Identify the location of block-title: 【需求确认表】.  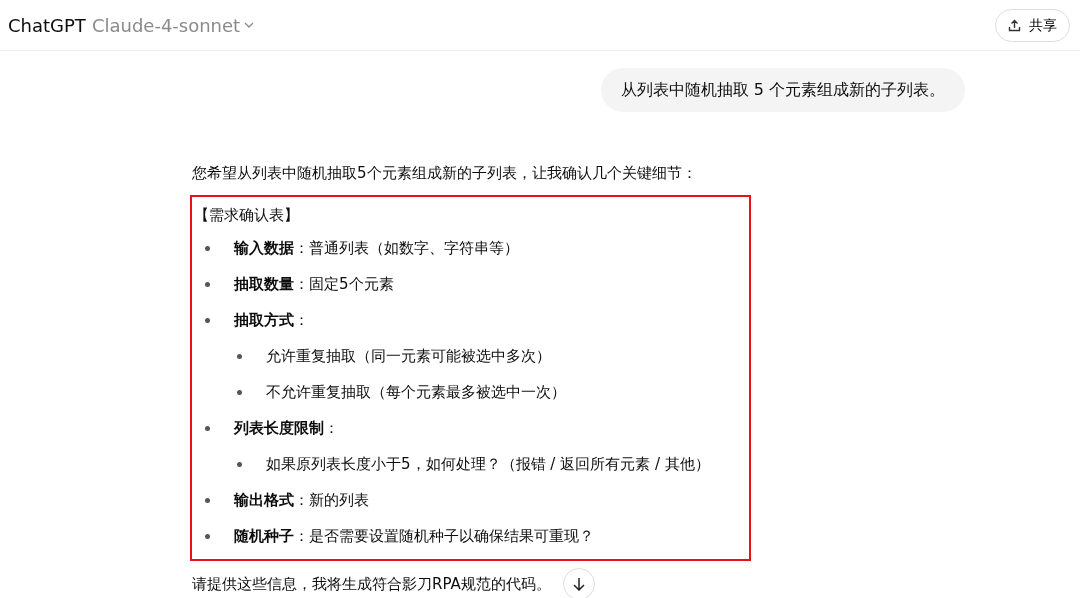
(247, 215).